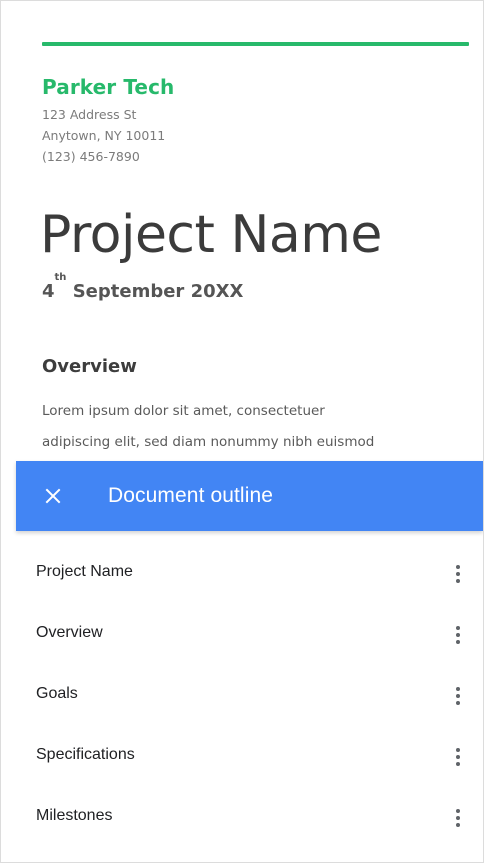 The image size is (484, 863). I want to click on outline-item-overview: Overview, so click(249, 634).